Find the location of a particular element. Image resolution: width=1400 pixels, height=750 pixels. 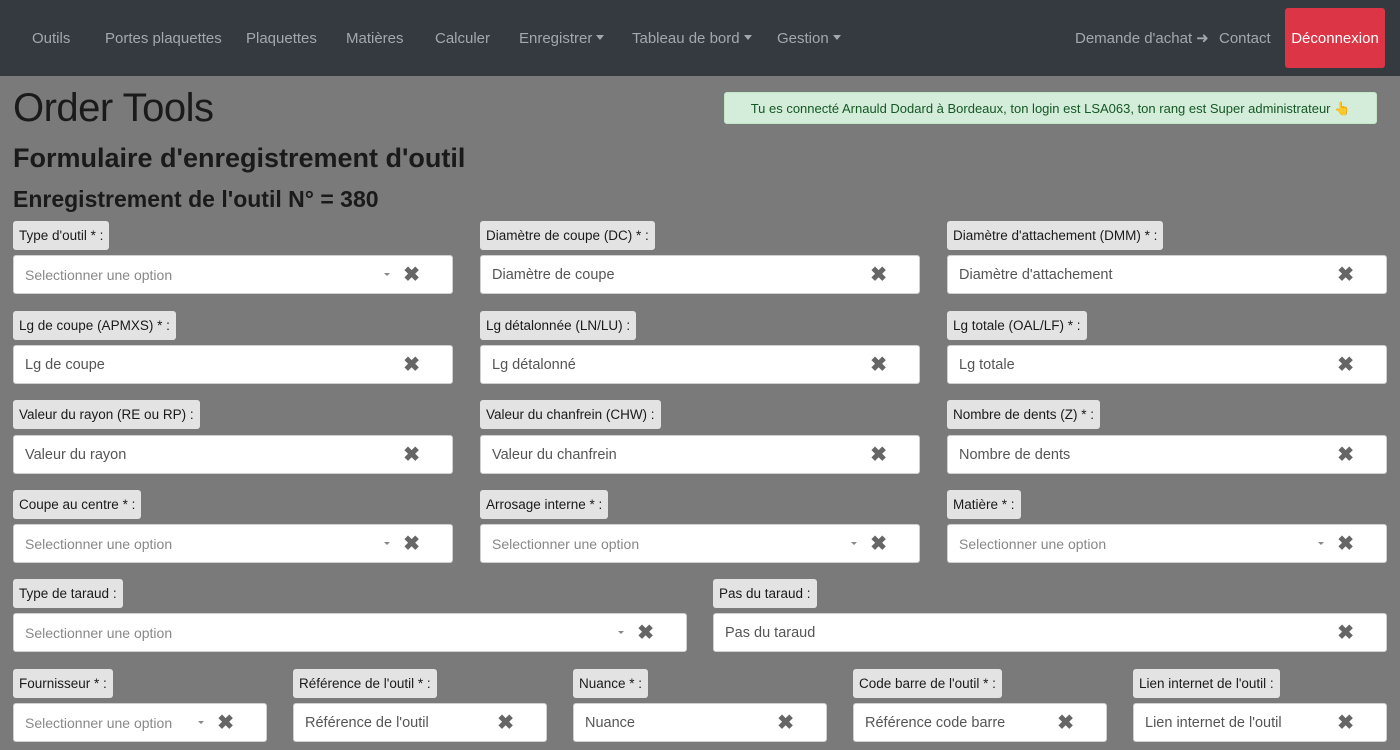

input-placeholder: Lg totale is located at coordinates (987, 365).